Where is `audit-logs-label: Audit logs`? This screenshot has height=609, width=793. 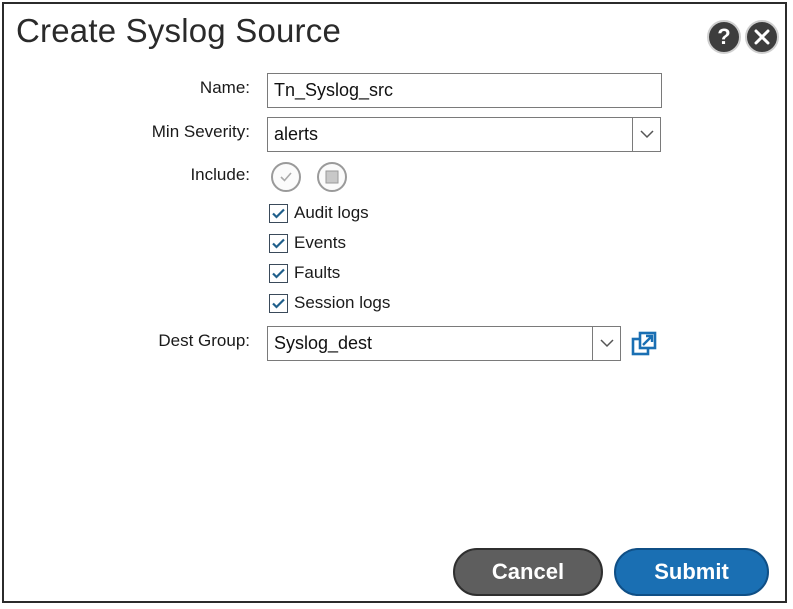
audit-logs-label: Audit logs is located at coordinates (331, 212).